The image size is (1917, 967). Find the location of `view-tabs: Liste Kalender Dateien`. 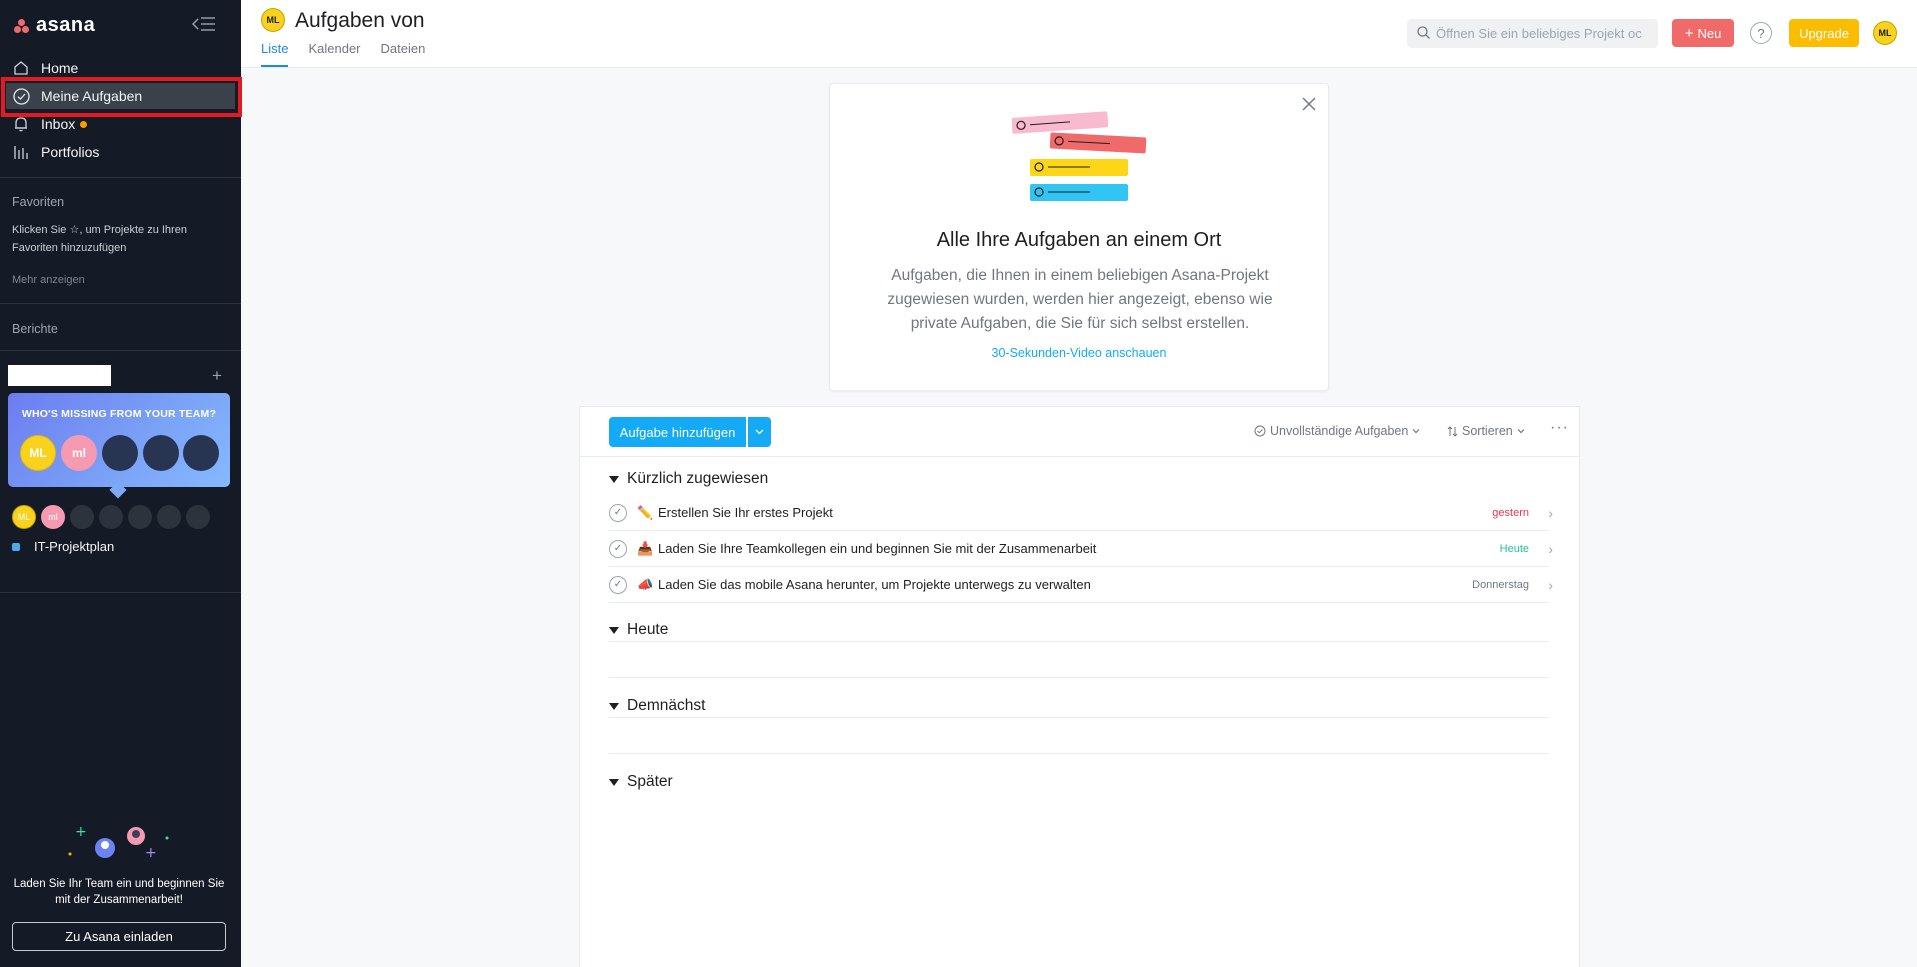

view-tabs: Liste Kalender Dateien is located at coordinates (343, 54).